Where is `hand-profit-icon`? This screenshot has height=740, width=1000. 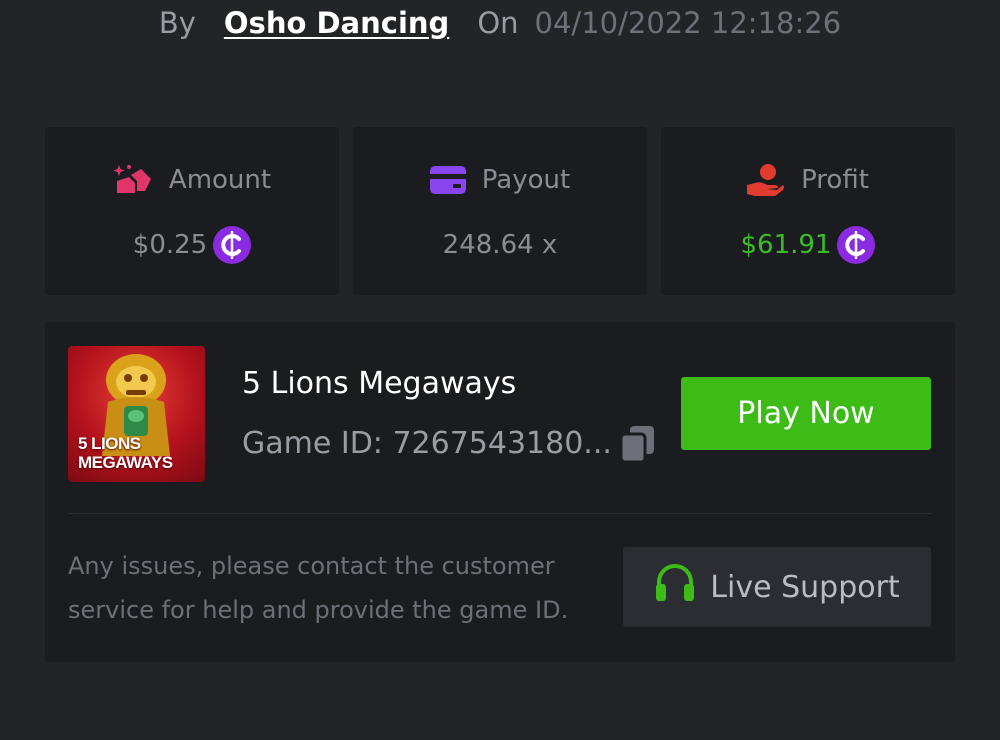 hand-profit-icon is located at coordinates (766, 180).